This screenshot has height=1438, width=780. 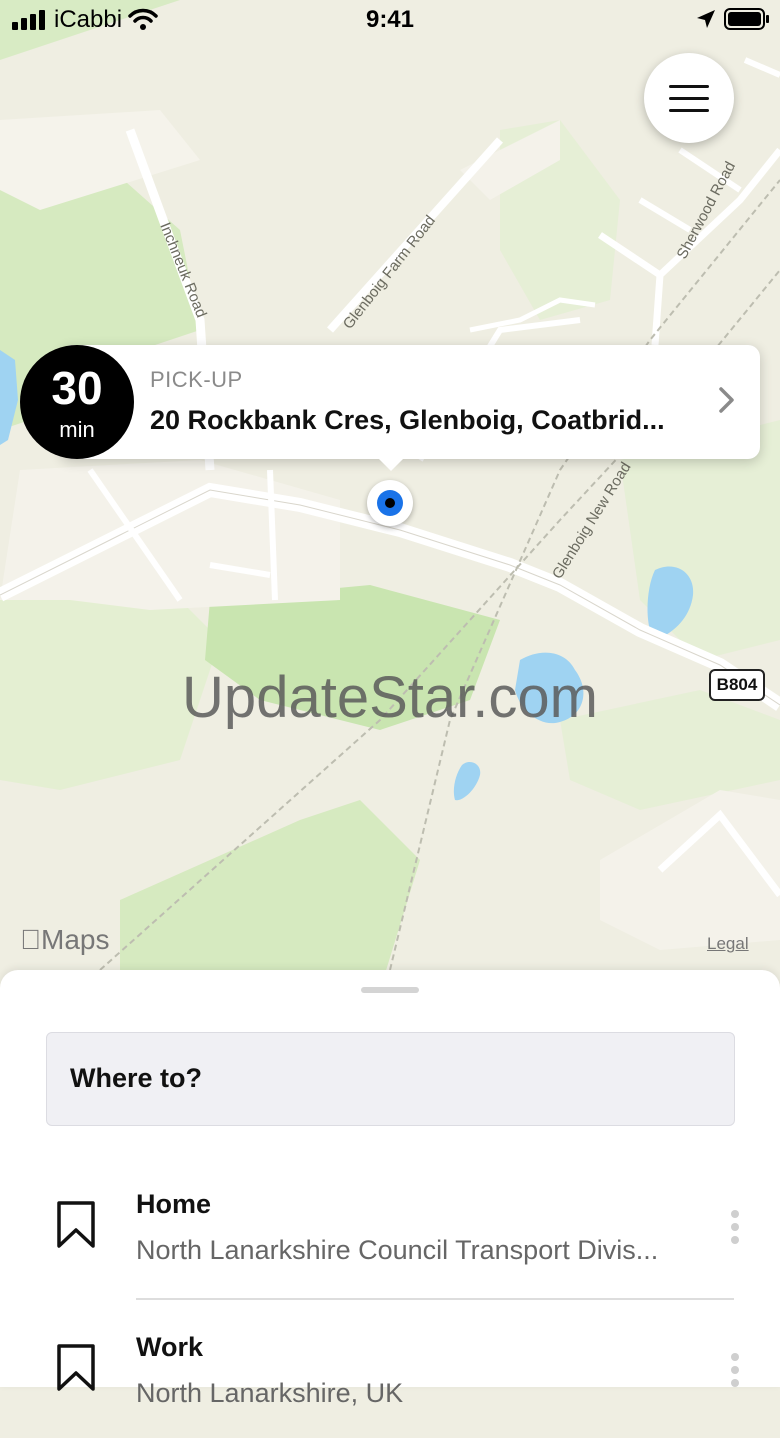 I want to click on list-divider, so click(x=435, y=1299).